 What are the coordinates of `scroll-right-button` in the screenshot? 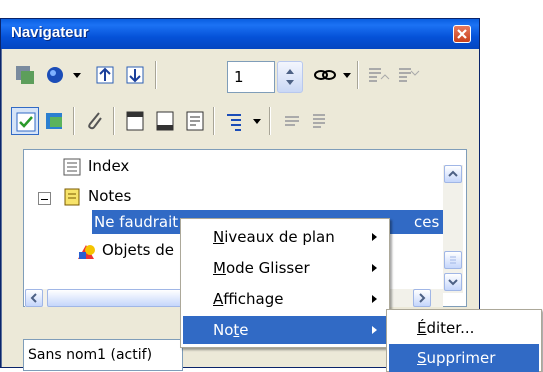 It's located at (422, 298).